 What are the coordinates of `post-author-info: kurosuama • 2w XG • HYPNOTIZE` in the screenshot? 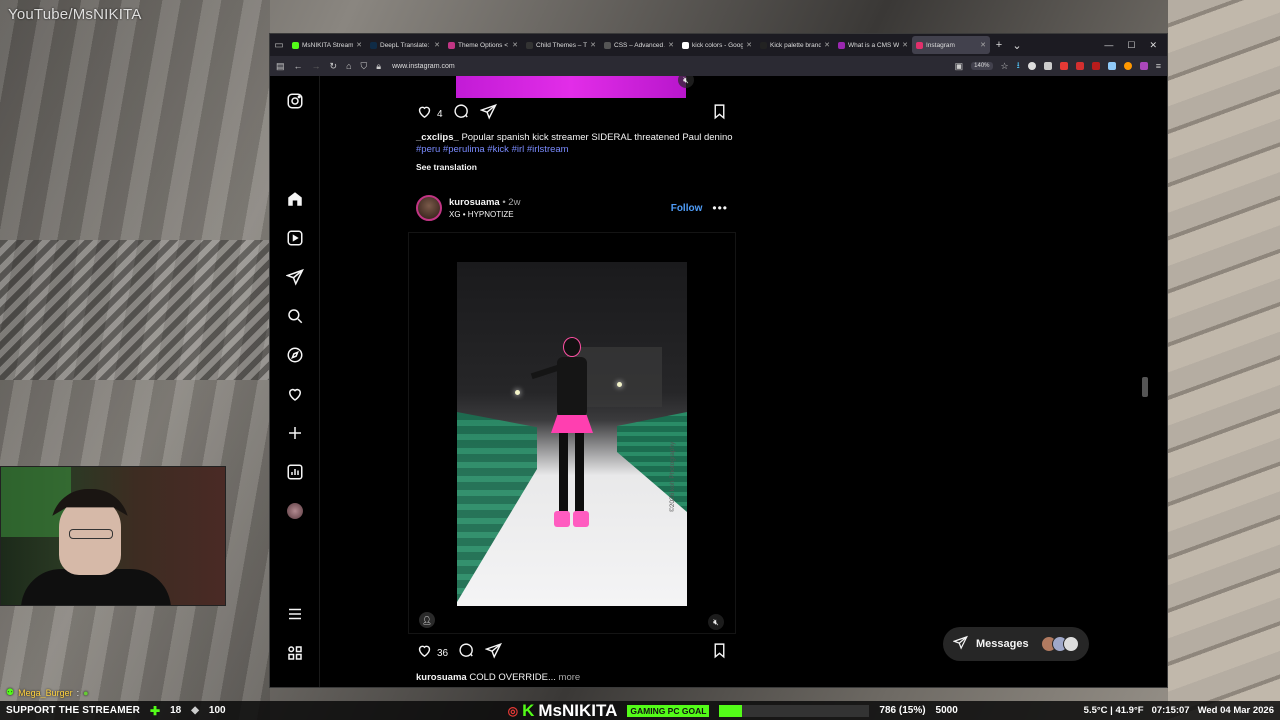 It's located at (484, 208).